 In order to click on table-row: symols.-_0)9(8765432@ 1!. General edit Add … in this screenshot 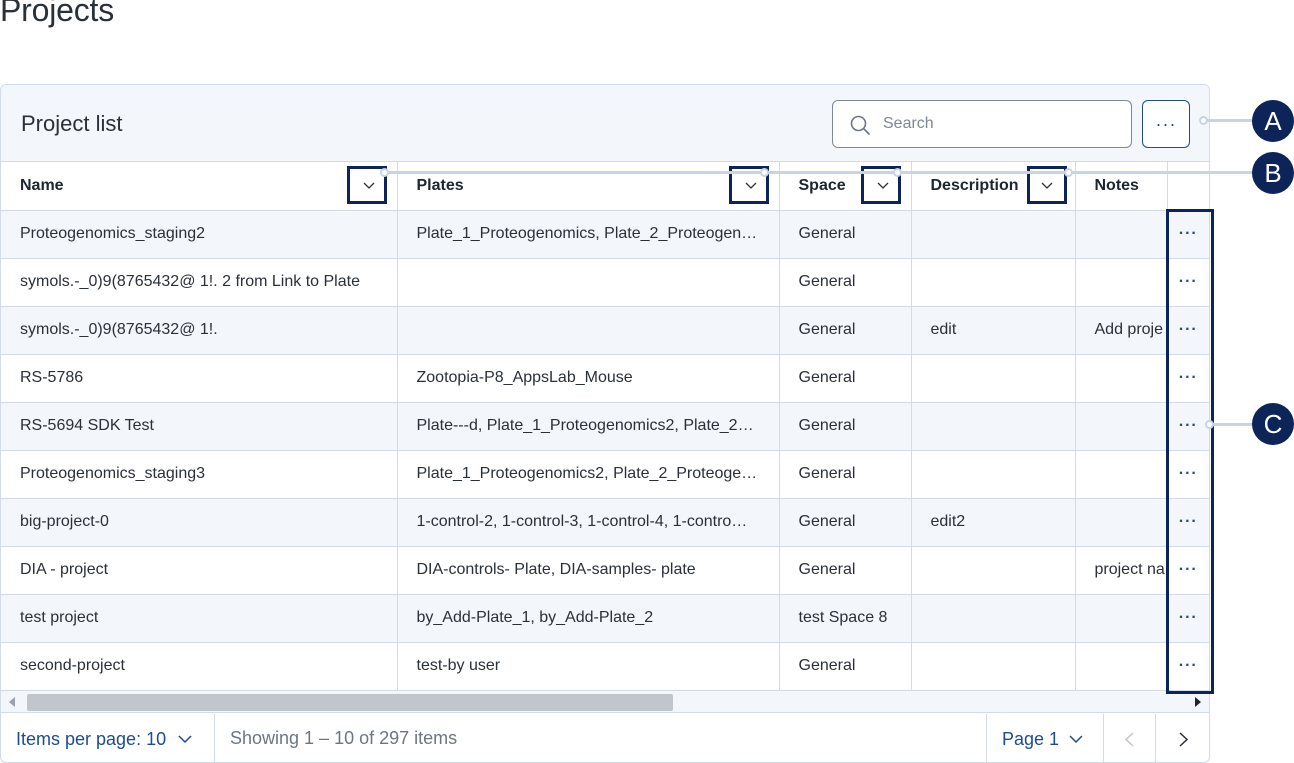, I will do `click(605, 330)`.